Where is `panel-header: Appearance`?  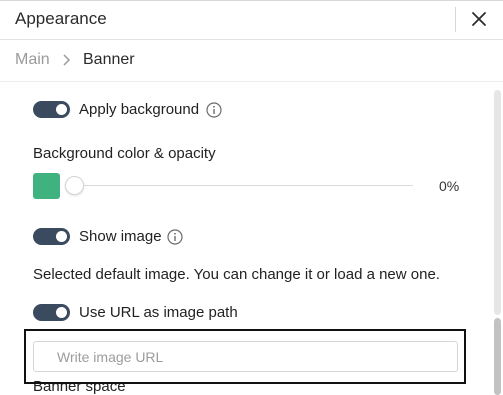 panel-header: Appearance is located at coordinates (251, 20).